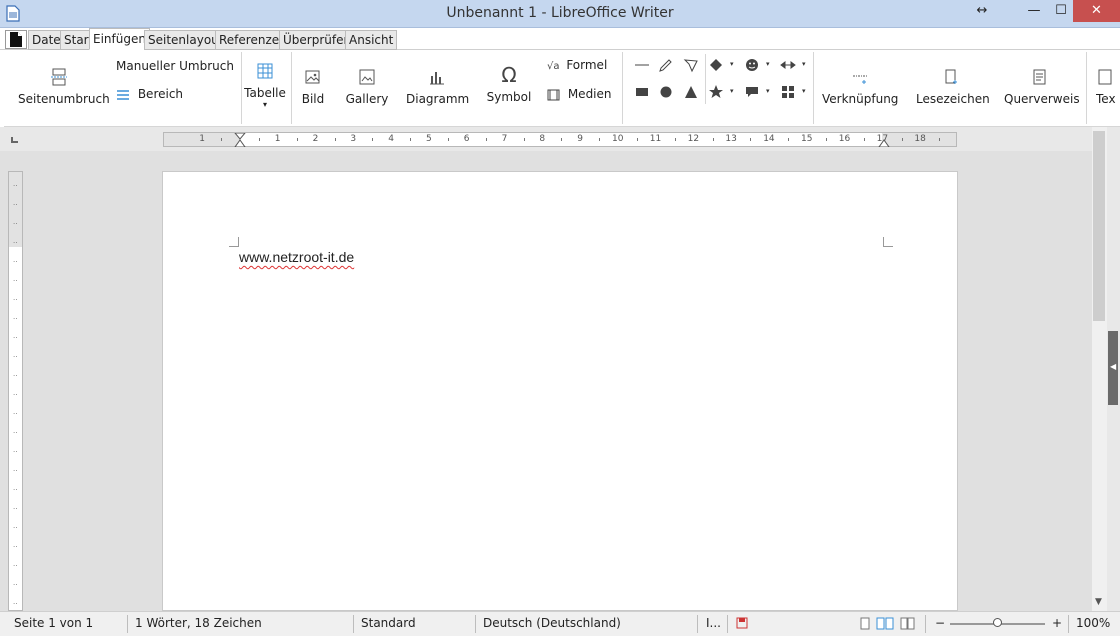 This screenshot has width=1120, height=636. Describe the element at coordinates (982, 11) in the screenshot. I see `resize-icon: ↔` at that location.